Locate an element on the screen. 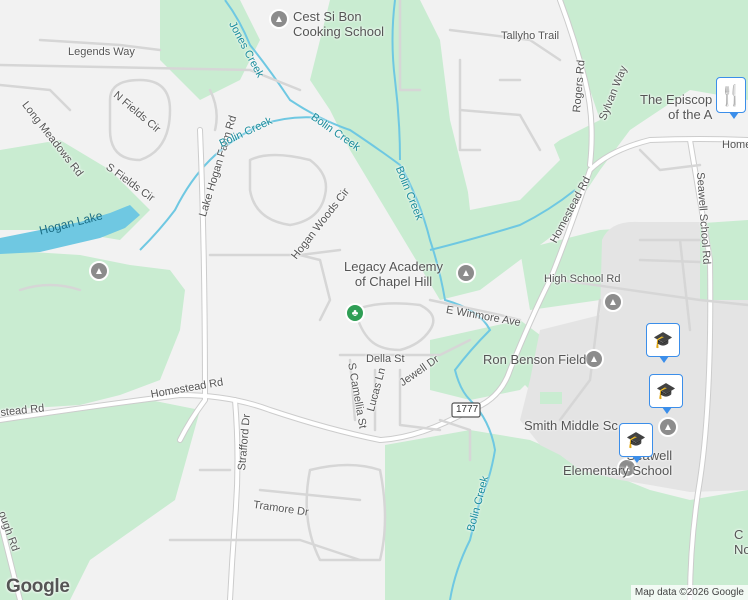 The image size is (748, 600). poi-cooking-line2: Cooking School is located at coordinates (339, 31).